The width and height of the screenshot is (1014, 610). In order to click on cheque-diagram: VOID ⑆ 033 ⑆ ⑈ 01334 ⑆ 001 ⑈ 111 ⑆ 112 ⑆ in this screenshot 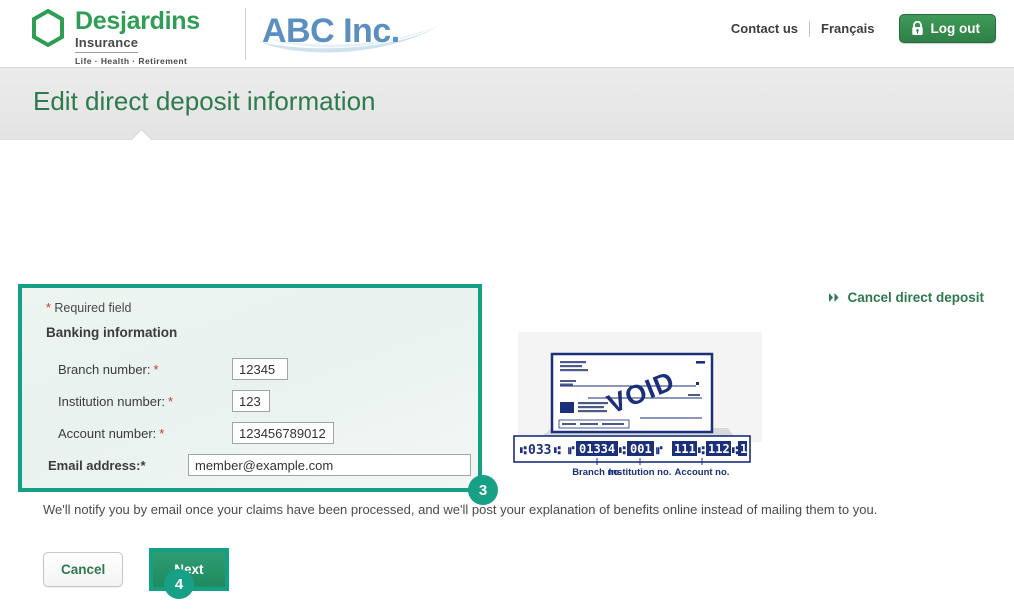, I will do `click(637, 405)`.